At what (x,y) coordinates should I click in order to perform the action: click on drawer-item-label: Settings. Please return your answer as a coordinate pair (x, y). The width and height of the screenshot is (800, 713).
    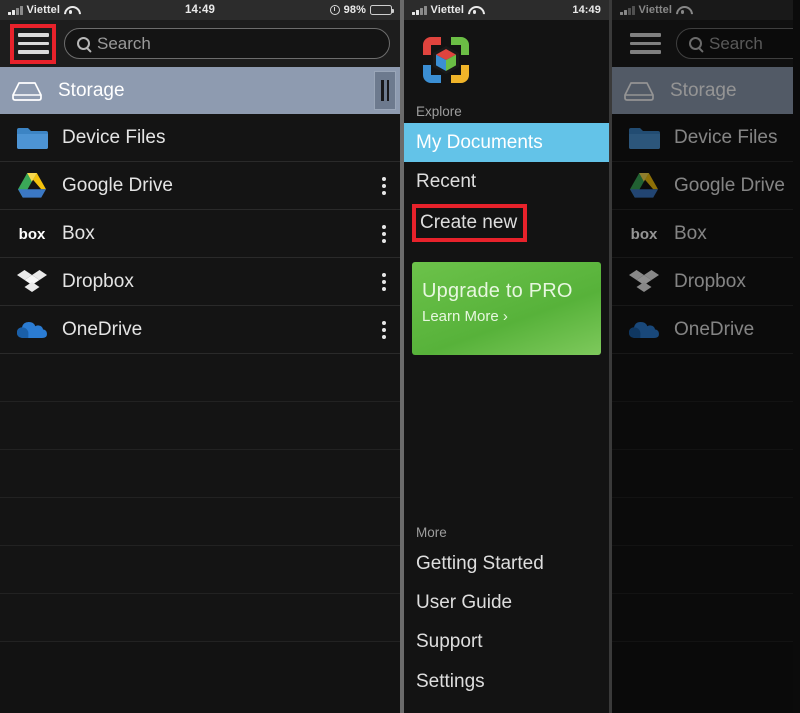
    Looking at the image, I should click on (450, 681).